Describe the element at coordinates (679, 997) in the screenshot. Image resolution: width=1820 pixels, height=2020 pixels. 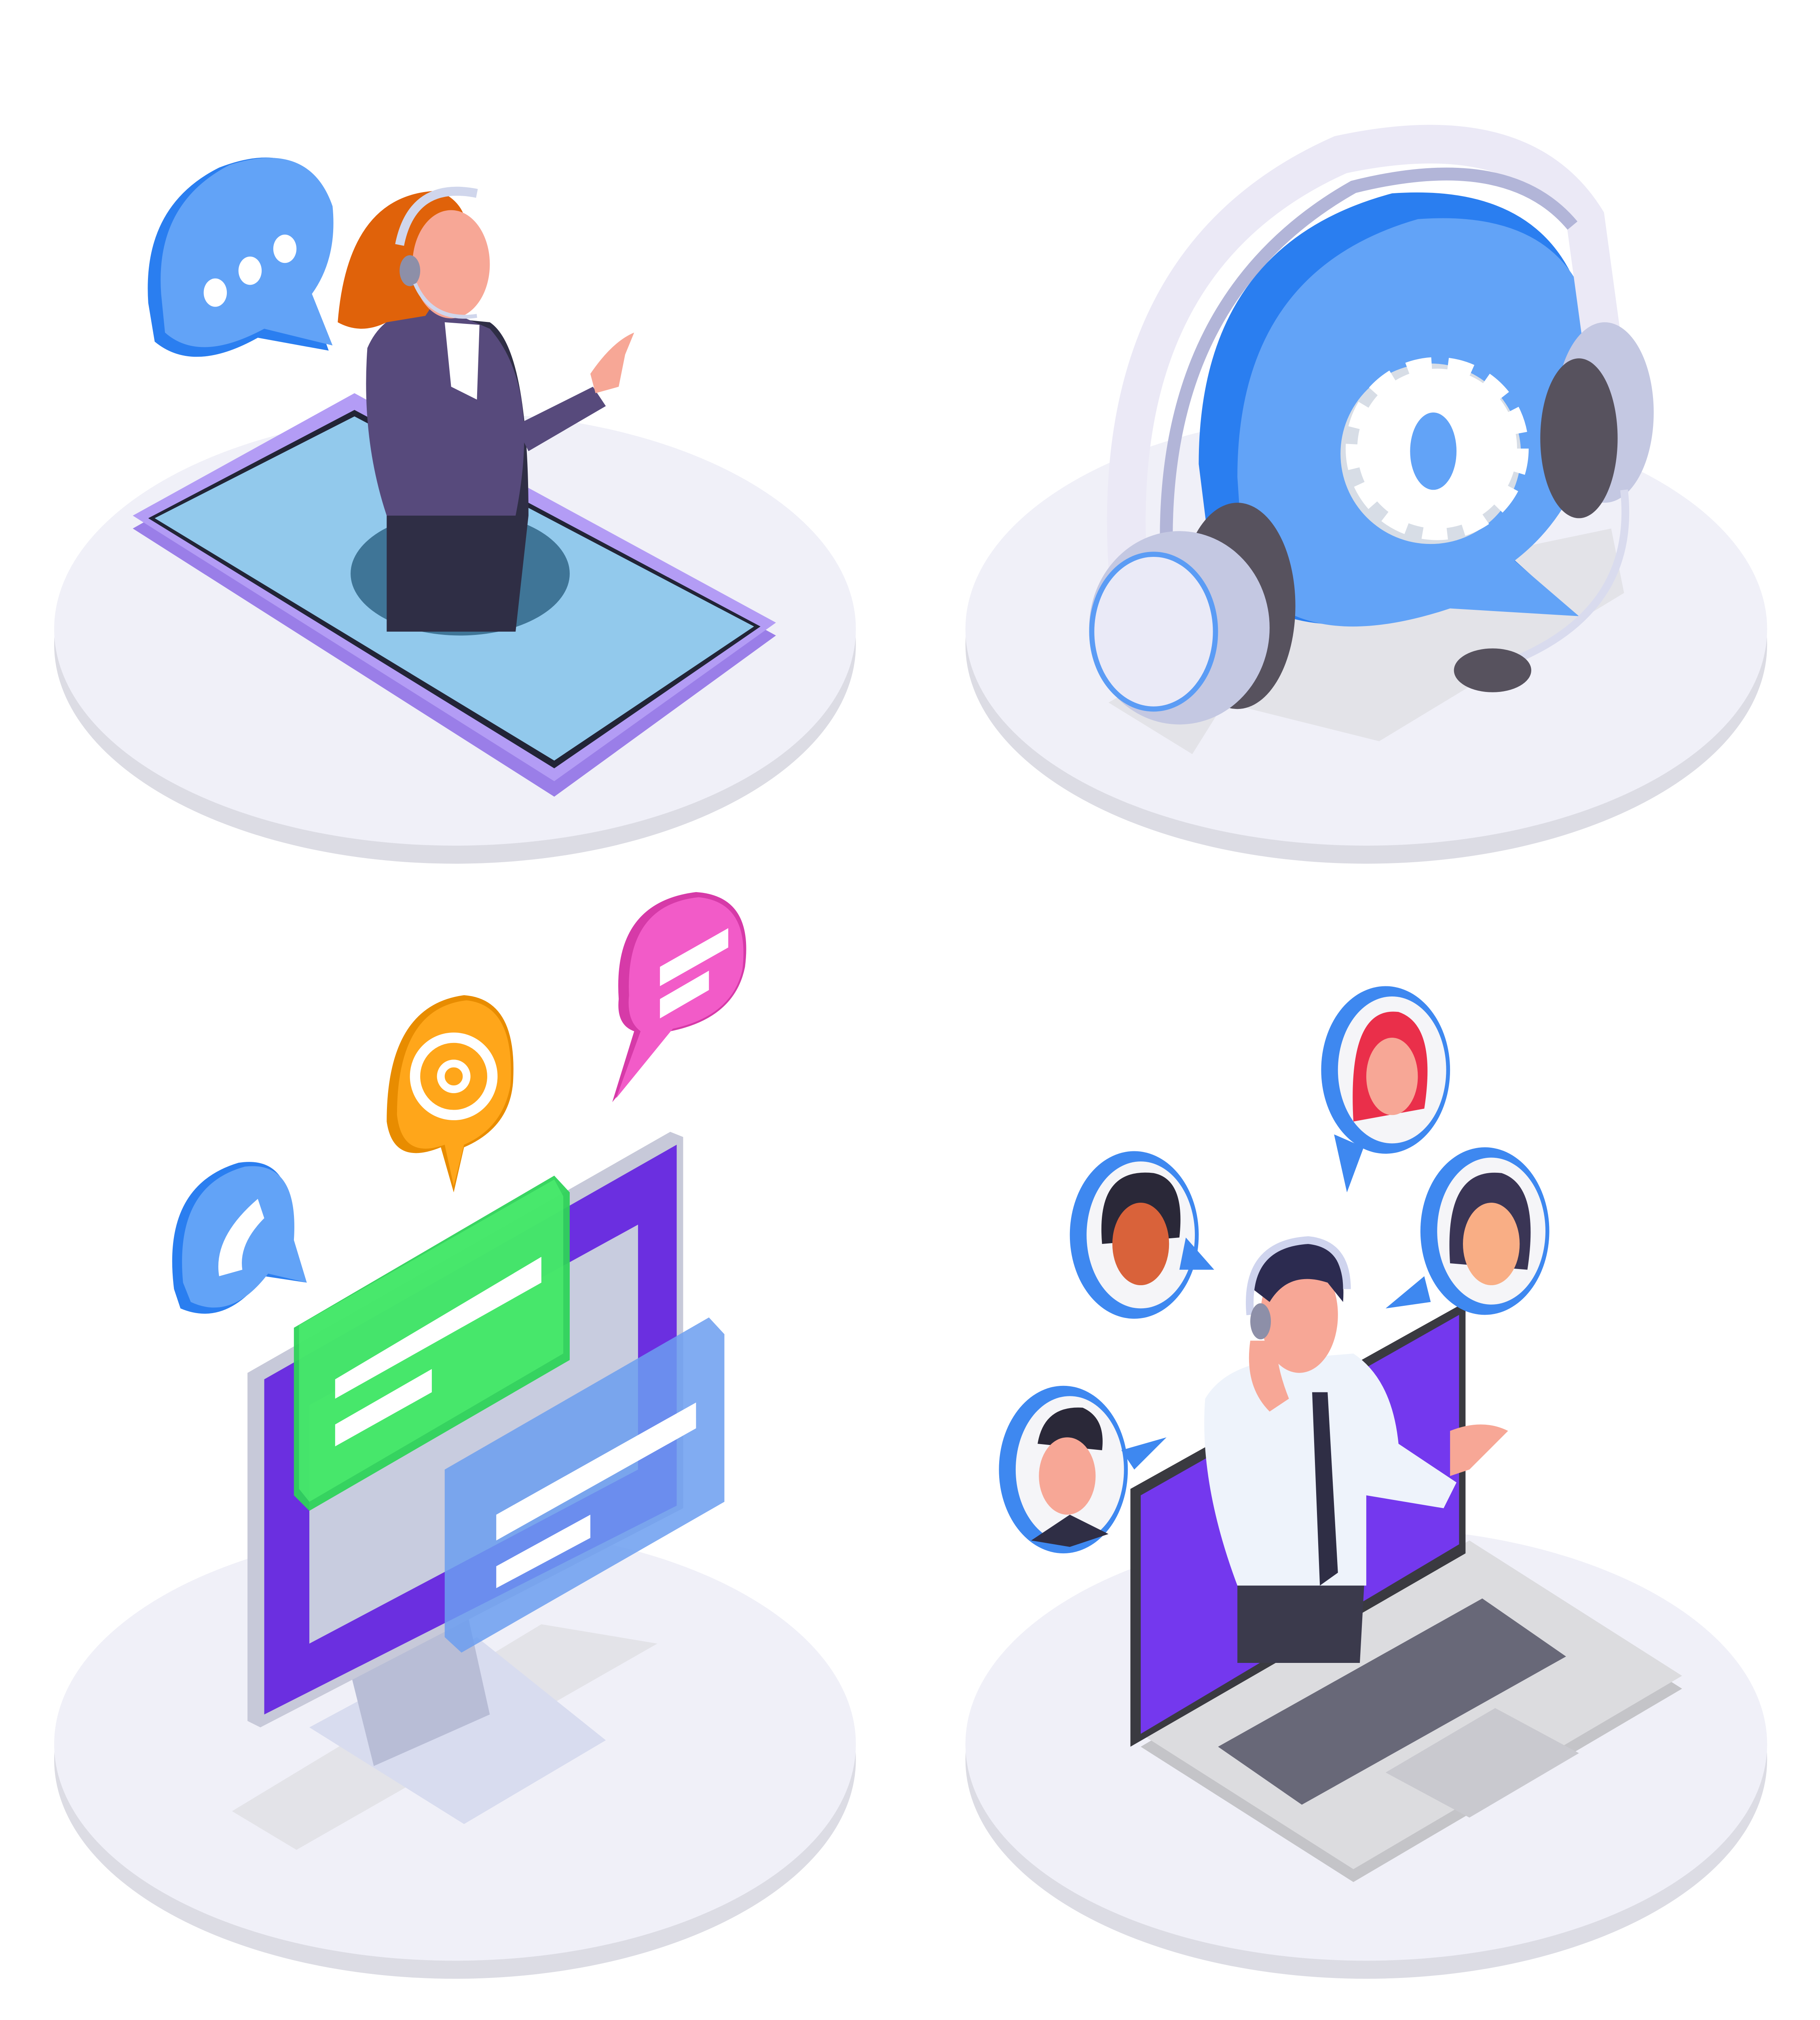
I see `message-bubble-icon` at that location.